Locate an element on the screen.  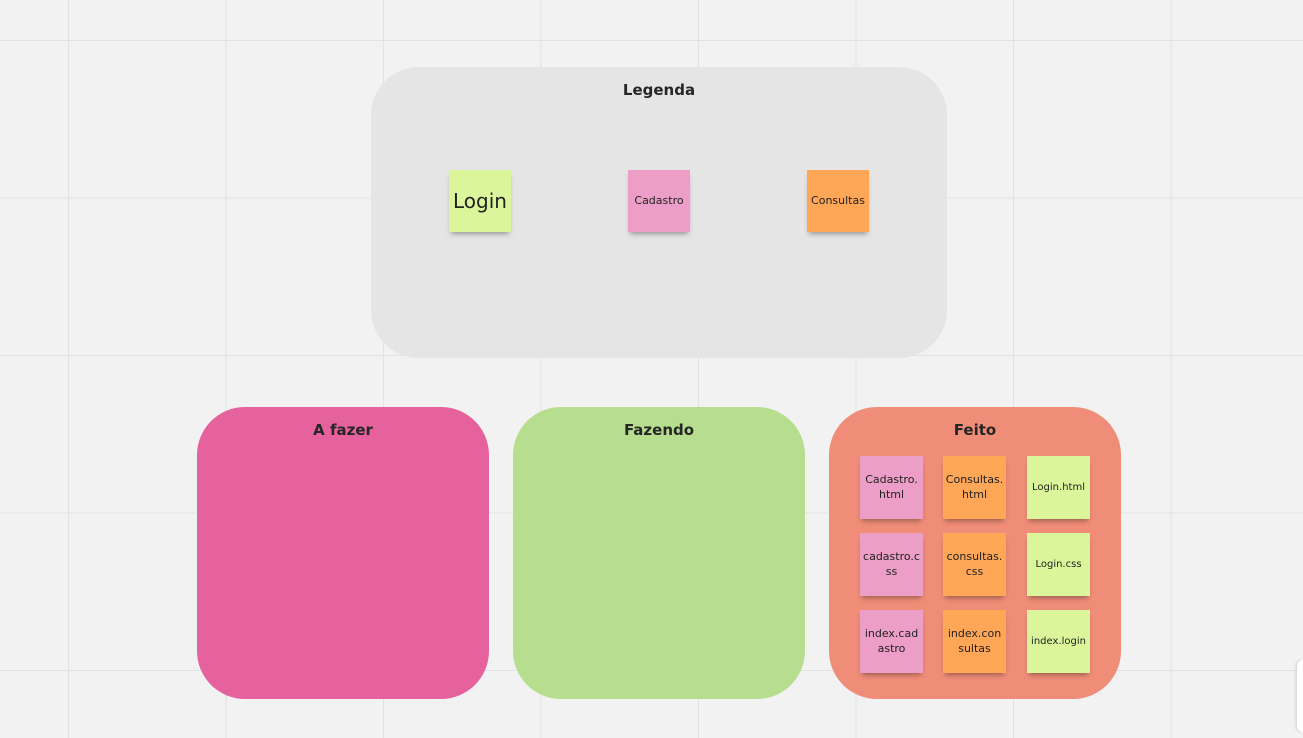
legend-sticky-login: Login is located at coordinates (480, 201).